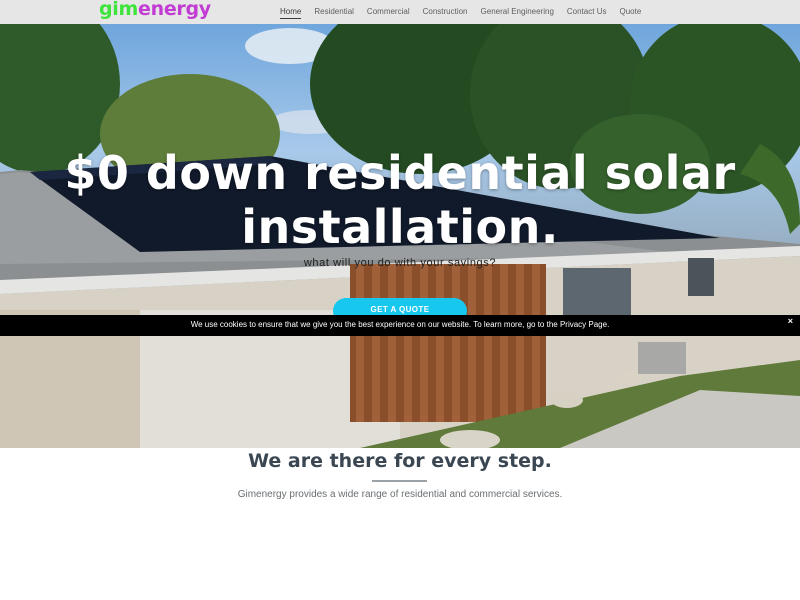  I want to click on logo-part-gim: gim, so click(119, 10).